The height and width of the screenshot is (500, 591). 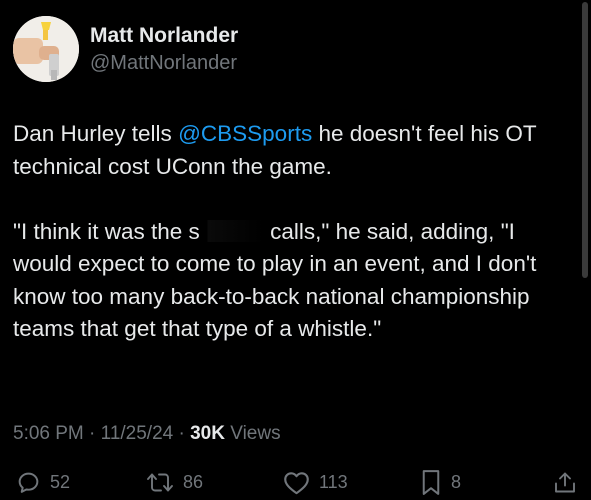 What do you see at coordinates (164, 36) in the screenshot?
I see `author-display-name: Matt Norlander` at bounding box center [164, 36].